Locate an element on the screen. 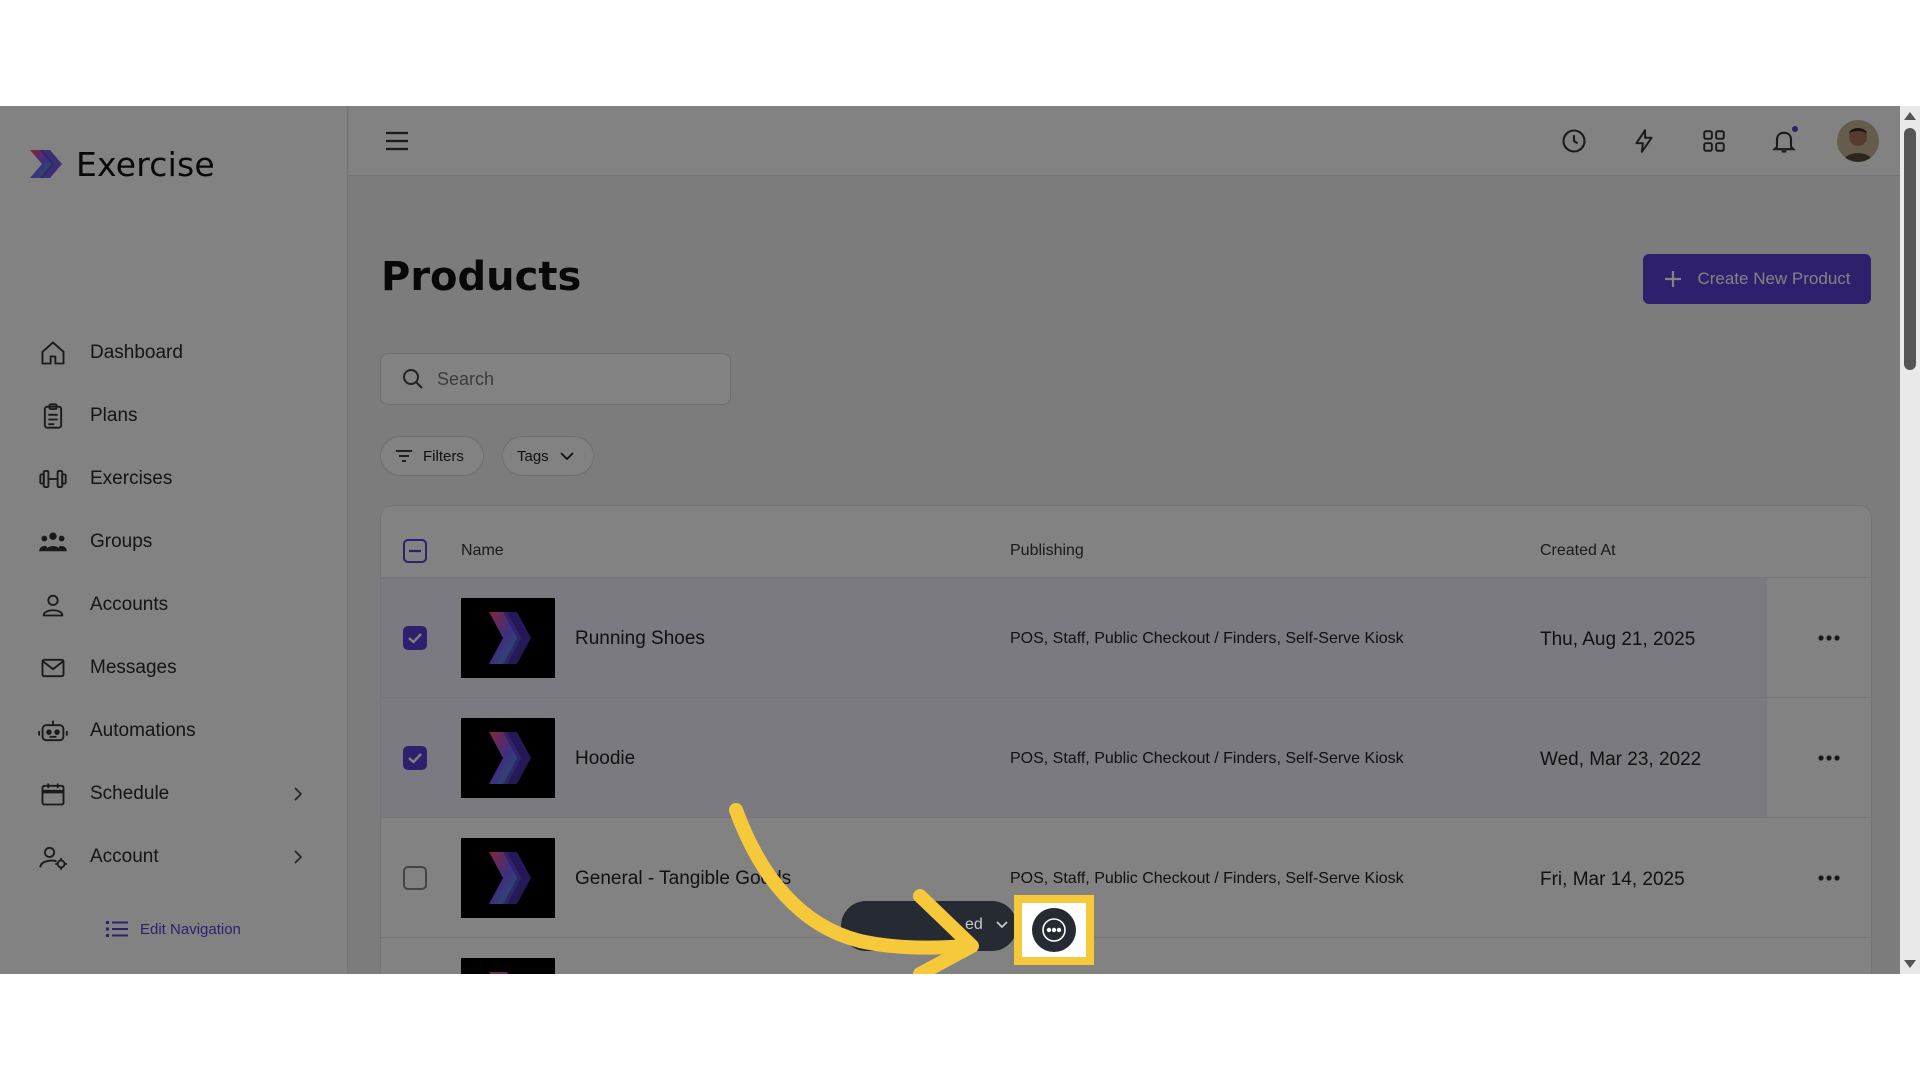 The image size is (1920, 1080). search-input is located at coordinates (572, 379).